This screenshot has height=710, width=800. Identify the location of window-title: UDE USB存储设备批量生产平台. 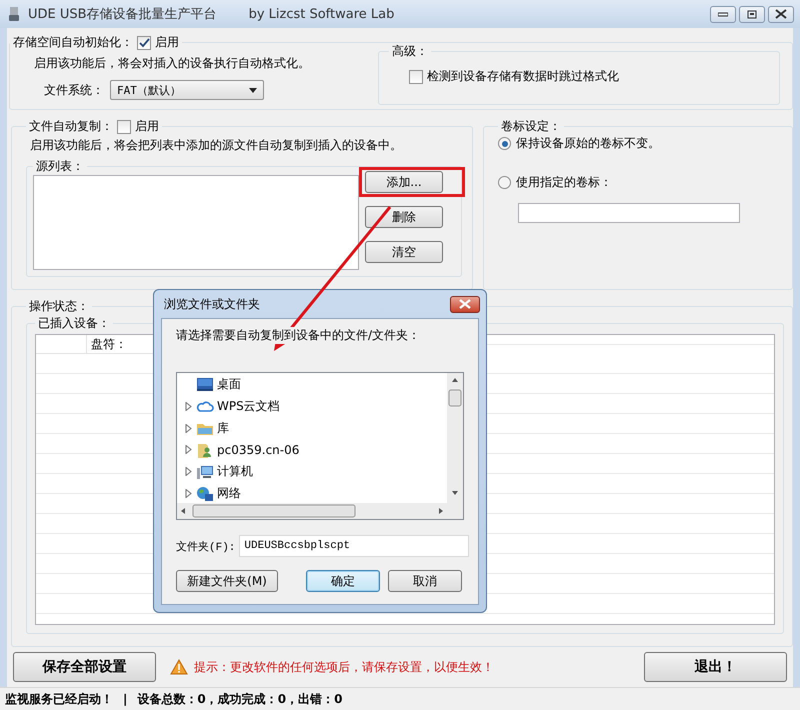
(122, 14).